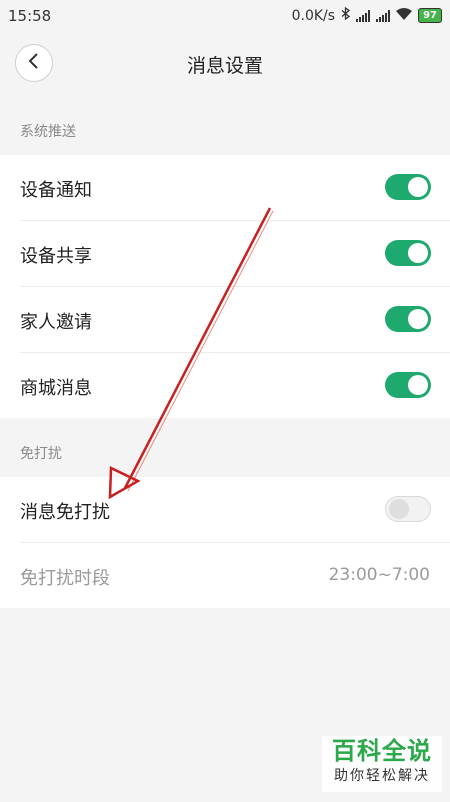  Describe the element at coordinates (382, 776) in the screenshot. I see `watermark-subtitle: 助你轻松解决` at that location.